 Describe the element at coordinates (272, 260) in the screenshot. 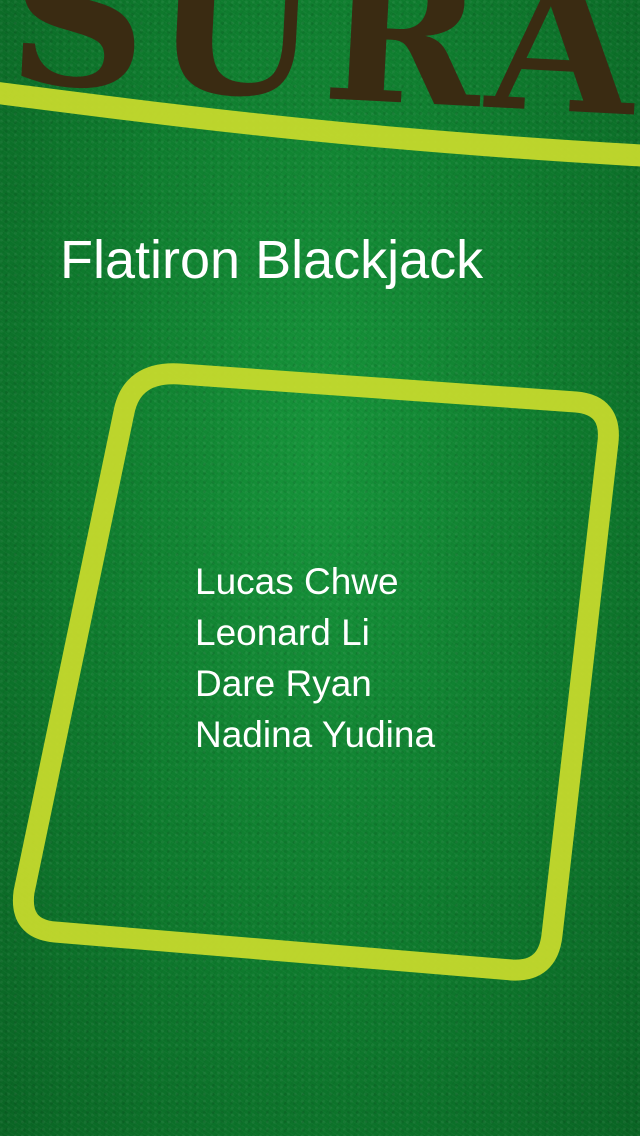

I see `app-title: Flatiron Blackjack` at that location.